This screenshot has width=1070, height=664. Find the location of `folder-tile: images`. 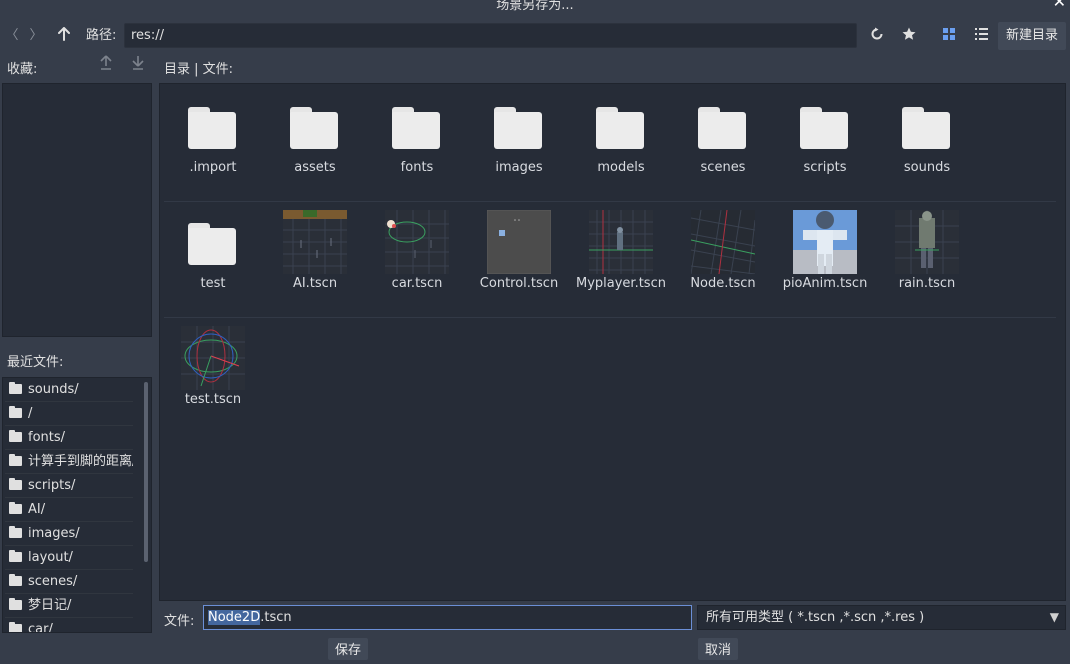

folder-tile: images is located at coordinates (519, 140).